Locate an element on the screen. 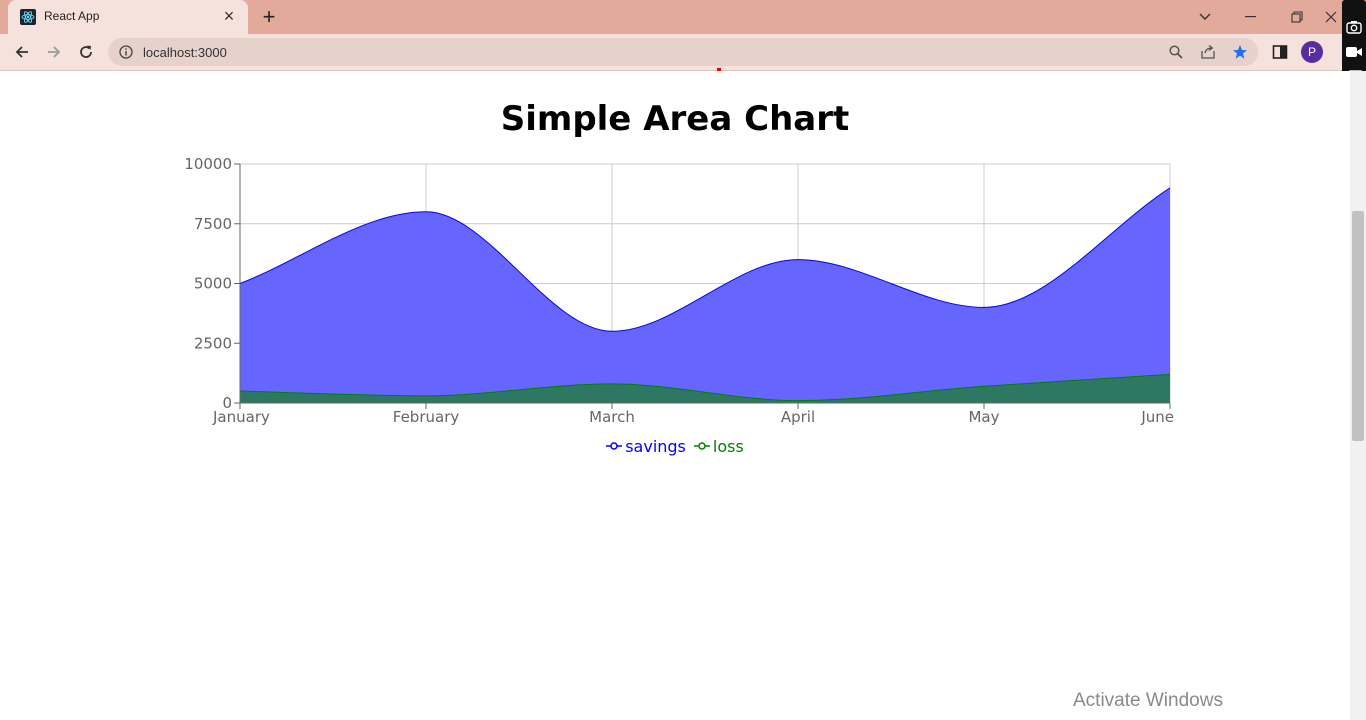 The image size is (1366, 720). x-tick-label: June is located at coordinates (1157, 417).